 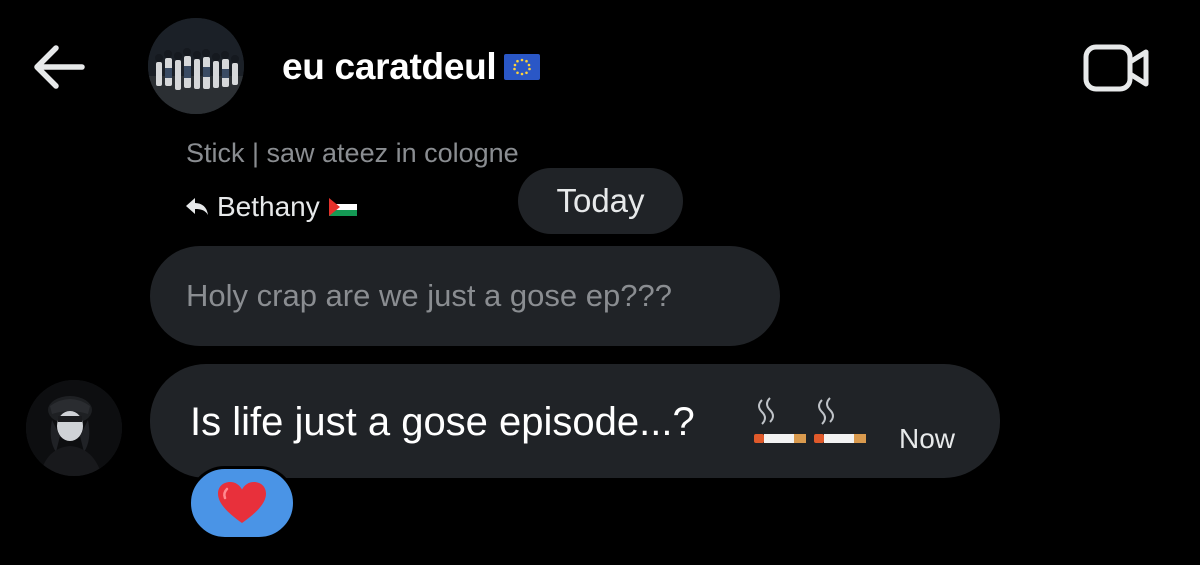 What do you see at coordinates (197, 206) in the screenshot?
I see `reply-arrow-icon` at bounding box center [197, 206].